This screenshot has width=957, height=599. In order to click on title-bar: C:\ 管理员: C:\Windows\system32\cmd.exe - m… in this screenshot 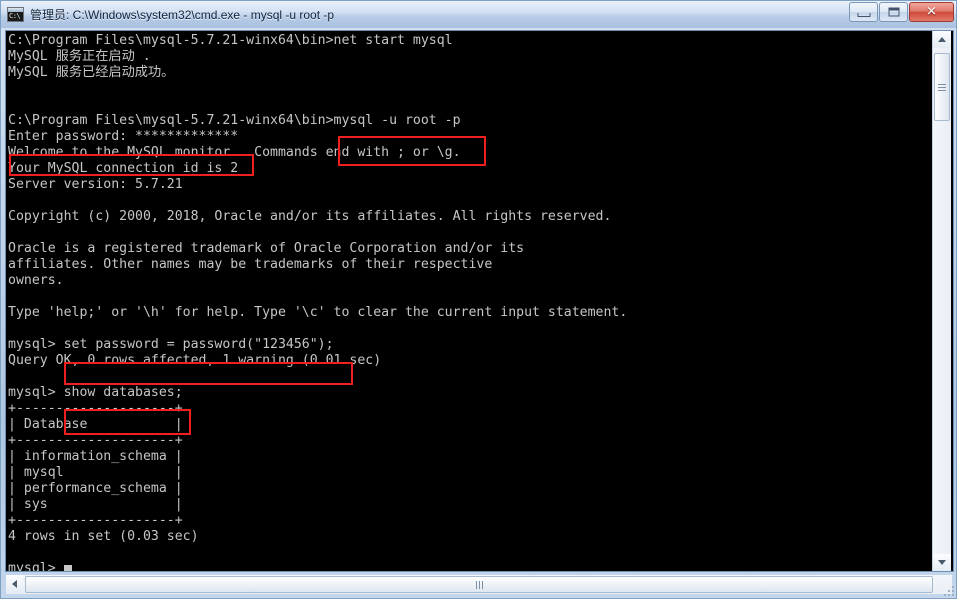, I will do `click(478, 14)`.